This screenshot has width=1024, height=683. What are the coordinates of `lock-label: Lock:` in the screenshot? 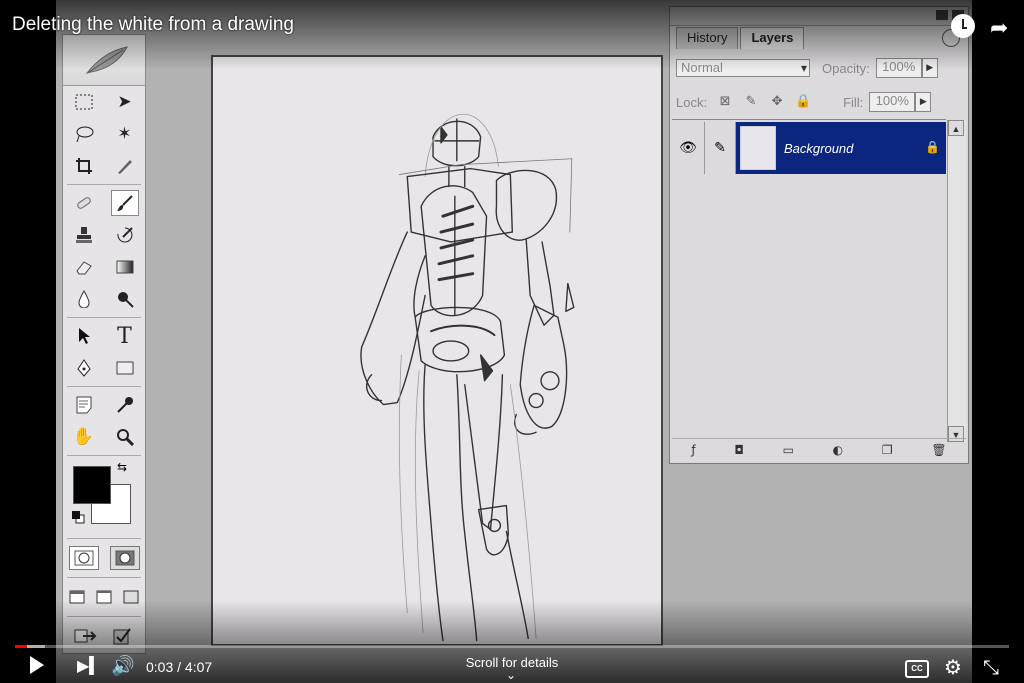 It's located at (692, 102).